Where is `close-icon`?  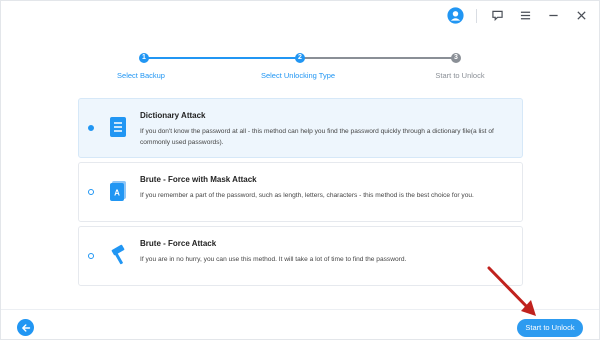
close-icon is located at coordinates (581, 16).